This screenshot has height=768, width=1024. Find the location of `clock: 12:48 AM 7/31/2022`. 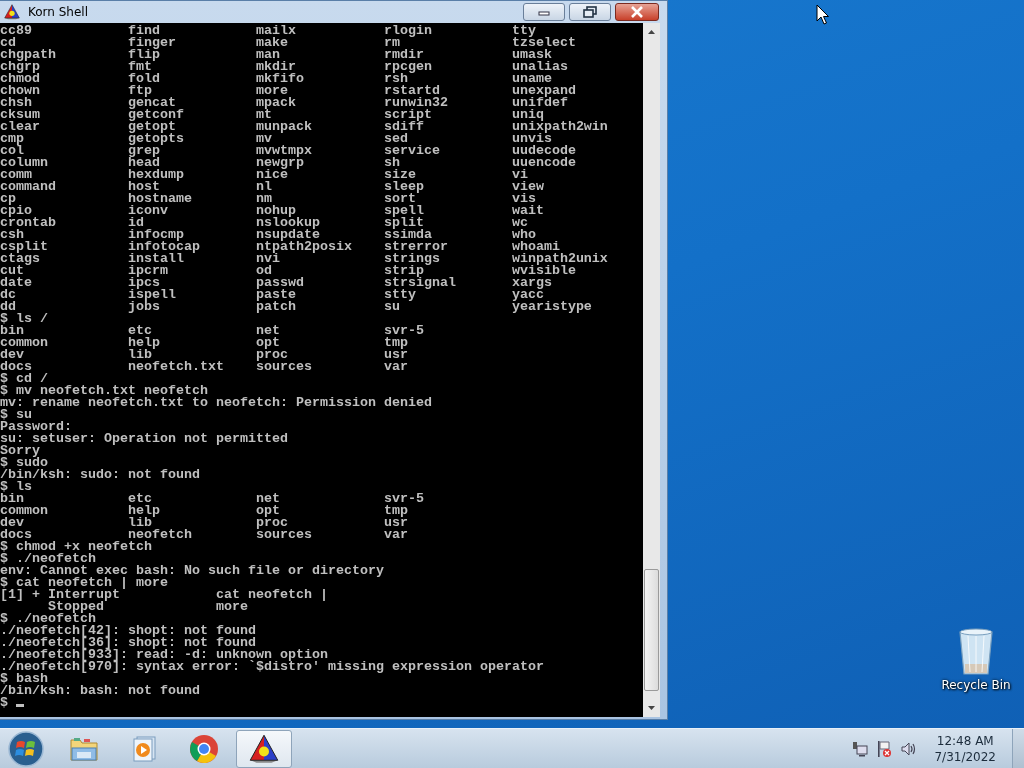

clock: 12:48 AM 7/31/2022 is located at coordinates (965, 748).